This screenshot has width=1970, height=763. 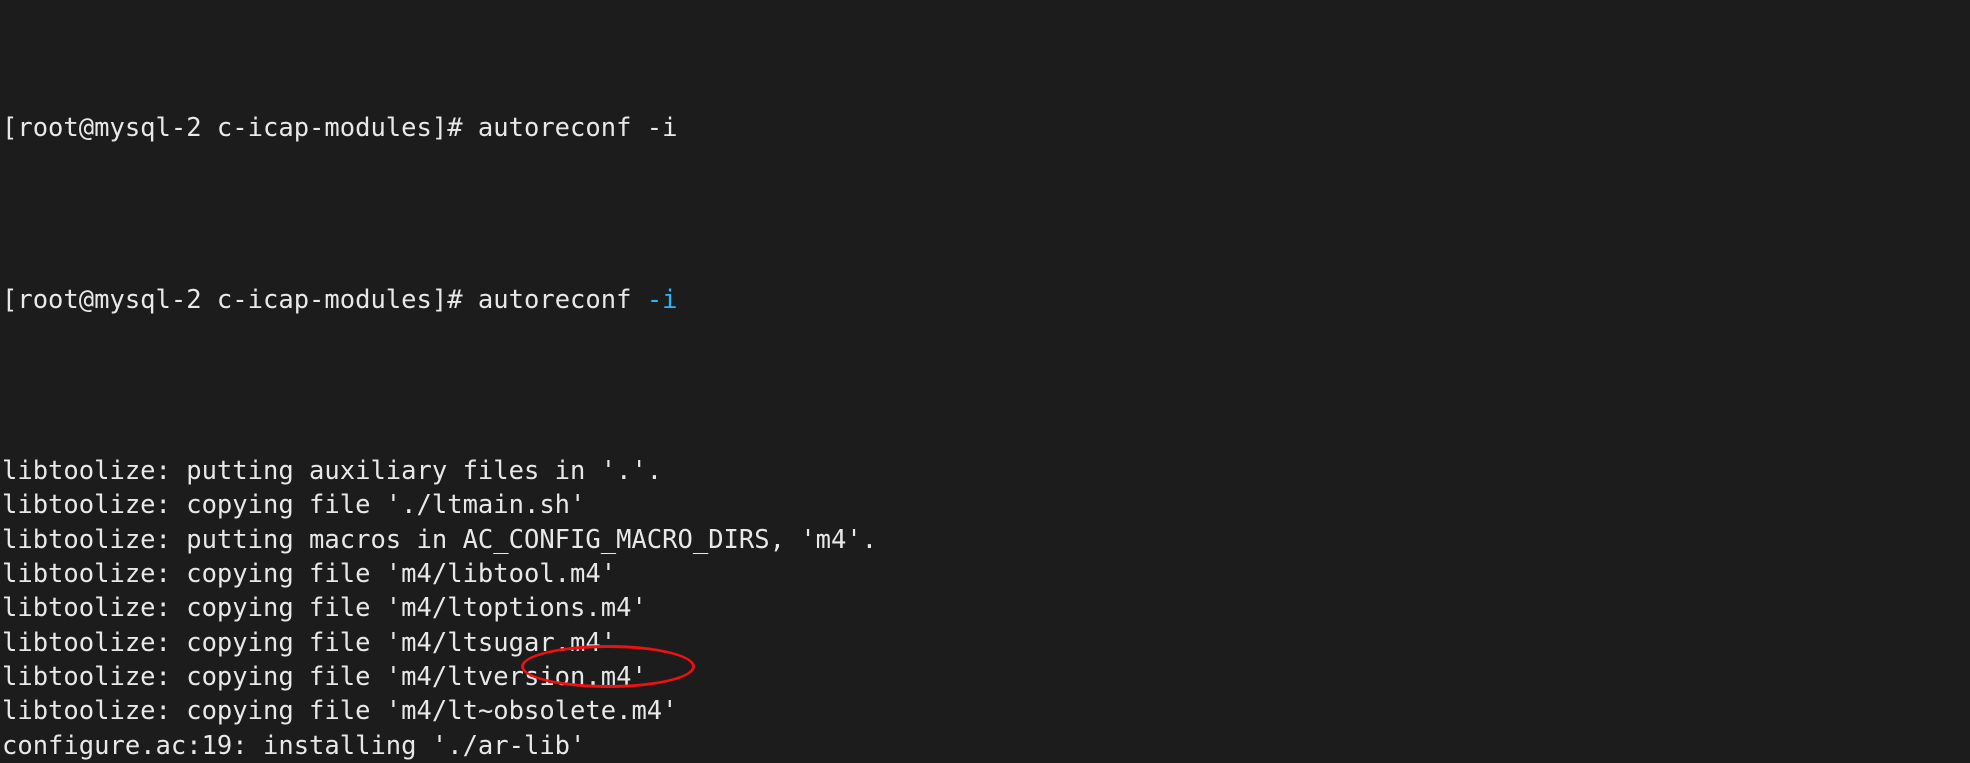 What do you see at coordinates (232, 299) in the screenshot?
I see `shell-prompt: [root@mysql-2 c-icap-modules]#` at bounding box center [232, 299].